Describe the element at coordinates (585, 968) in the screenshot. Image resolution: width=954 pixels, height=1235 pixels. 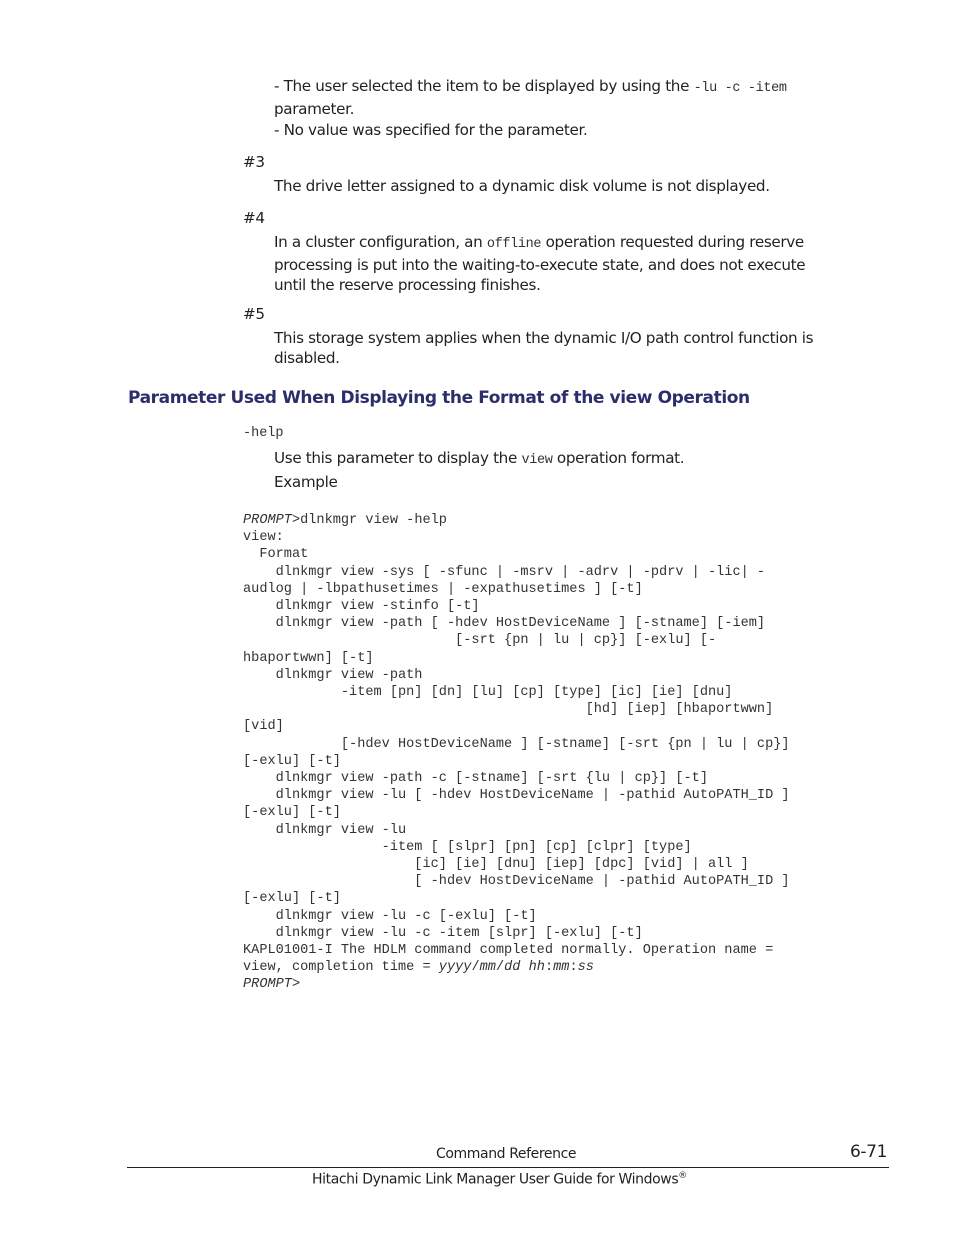
I see `time-placeholder: ss` at that location.